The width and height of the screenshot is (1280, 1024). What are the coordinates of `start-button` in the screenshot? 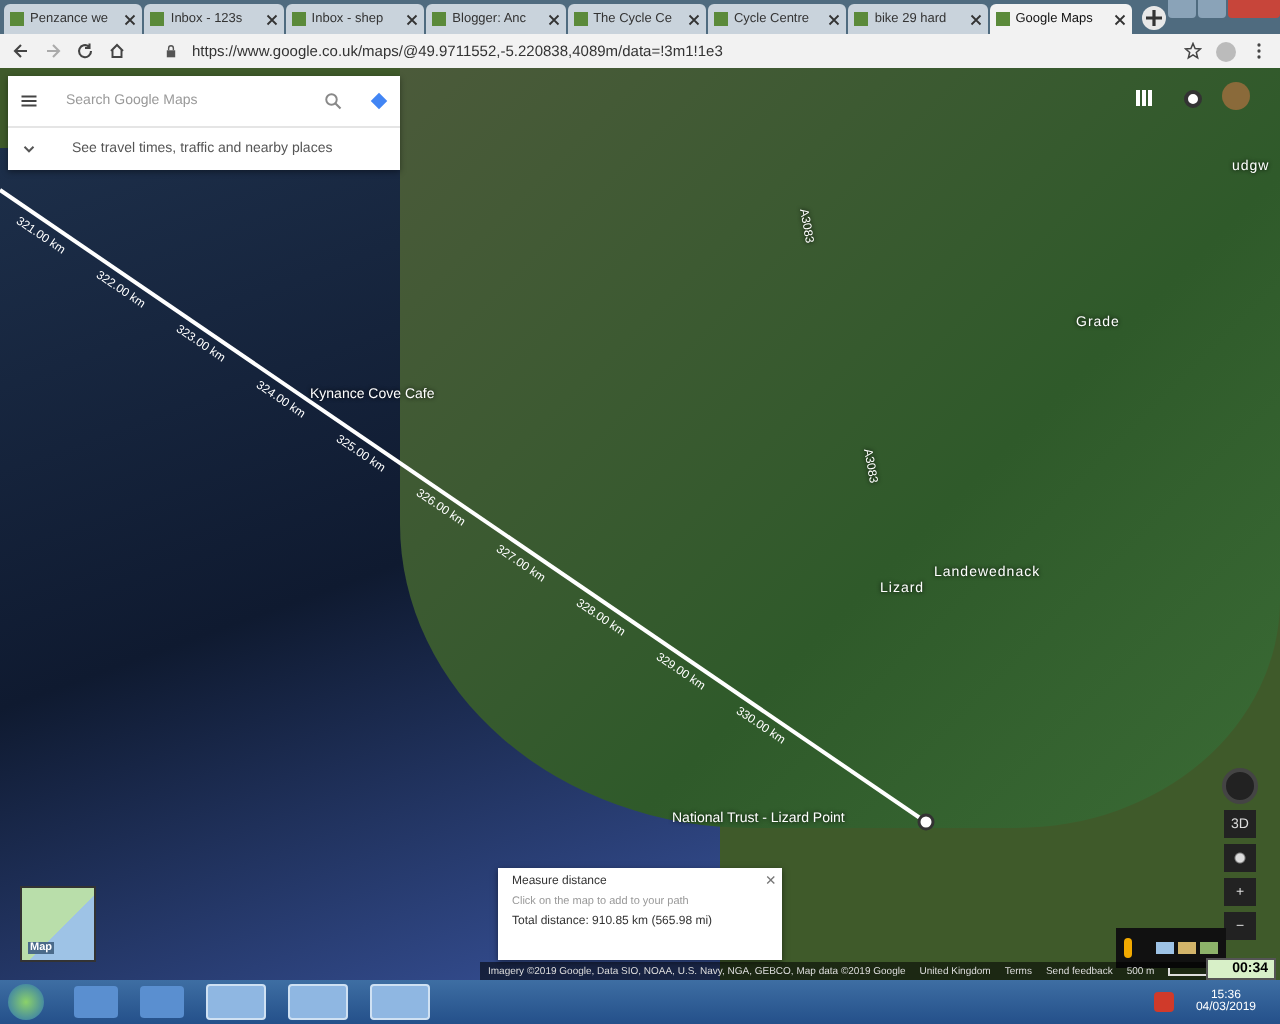 It's located at (26, 1002).